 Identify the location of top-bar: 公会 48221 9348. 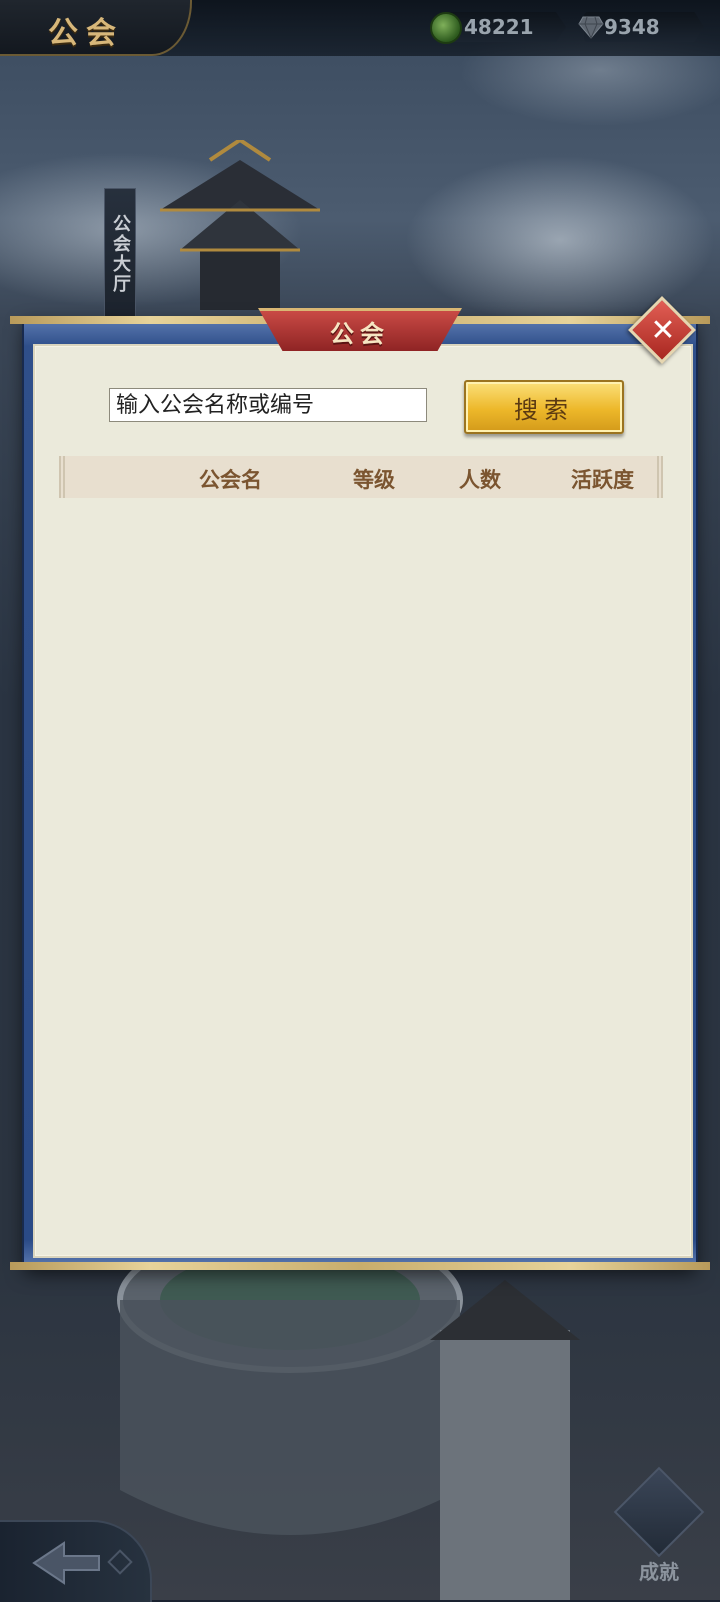
(360, 28).